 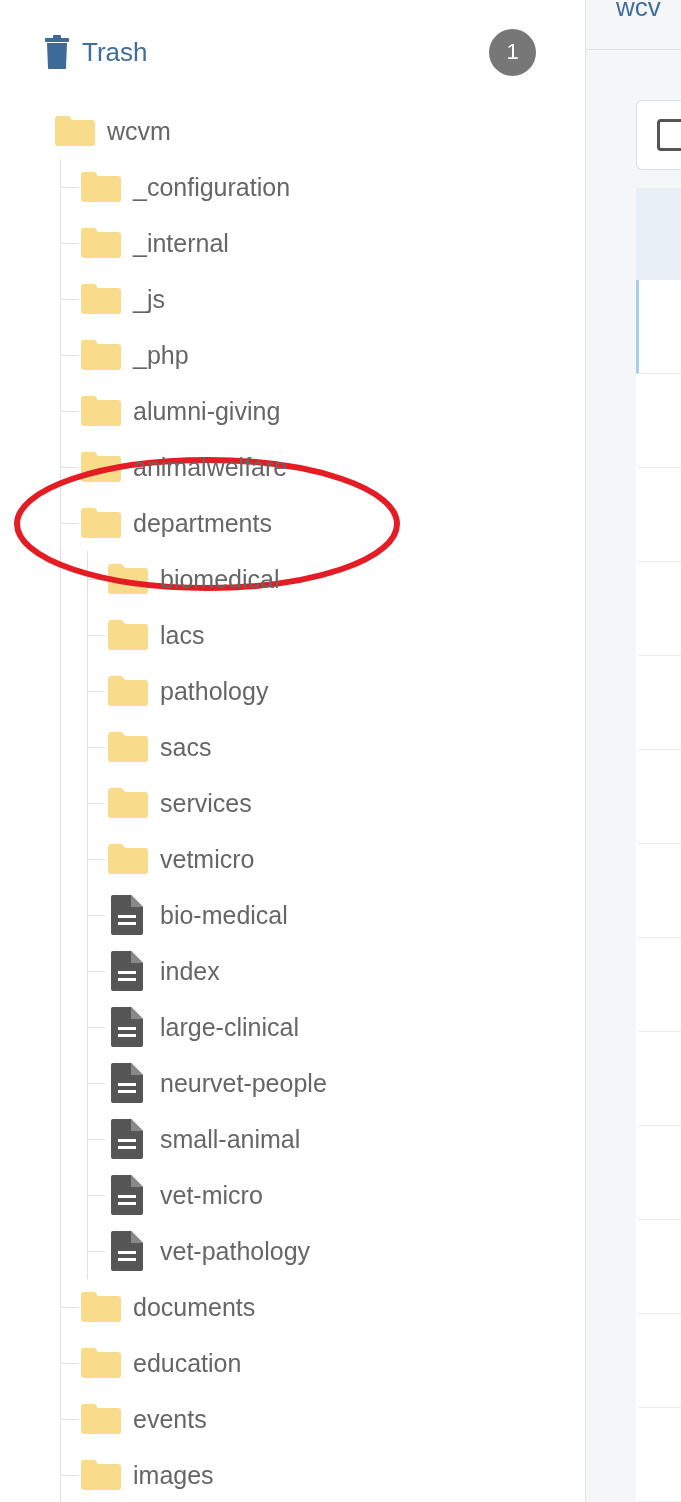 What do you see at coordinates (512, 52) in the screenshot?
I see `count-badge: 1` at bounding box center [512, 52].